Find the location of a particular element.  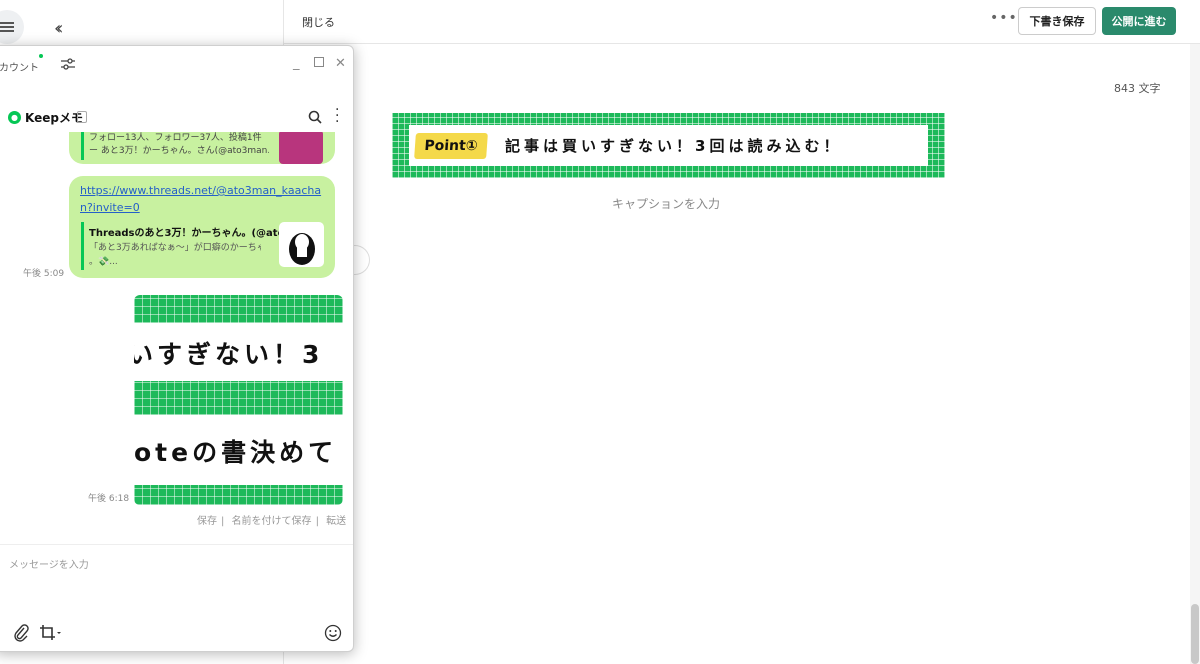

ellipsis-icon: ••• is located at coordinates (1004, 18).